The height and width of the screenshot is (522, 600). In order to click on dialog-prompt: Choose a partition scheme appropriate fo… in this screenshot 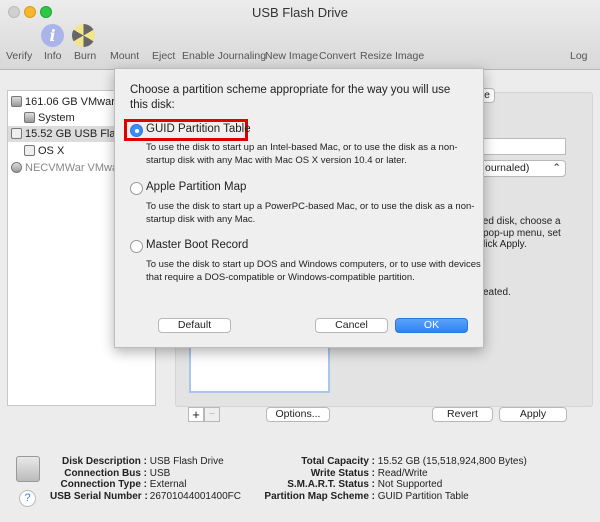, I will do `click(290, 97)`.